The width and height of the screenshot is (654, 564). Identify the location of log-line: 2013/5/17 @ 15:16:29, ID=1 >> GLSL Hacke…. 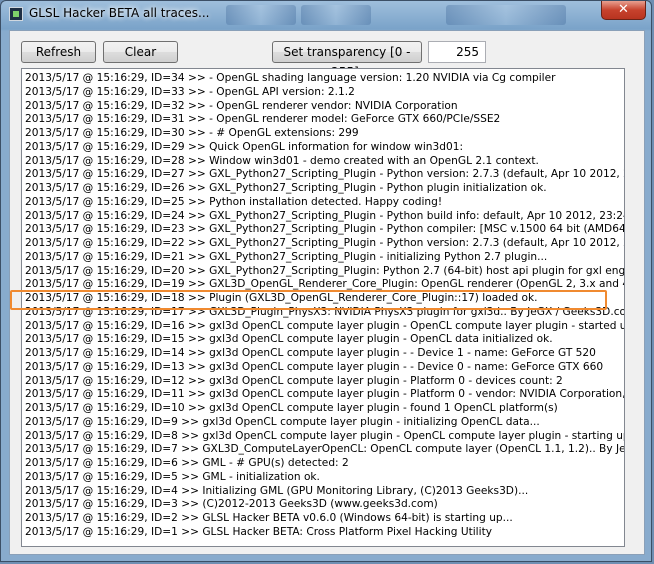
(258, 532).